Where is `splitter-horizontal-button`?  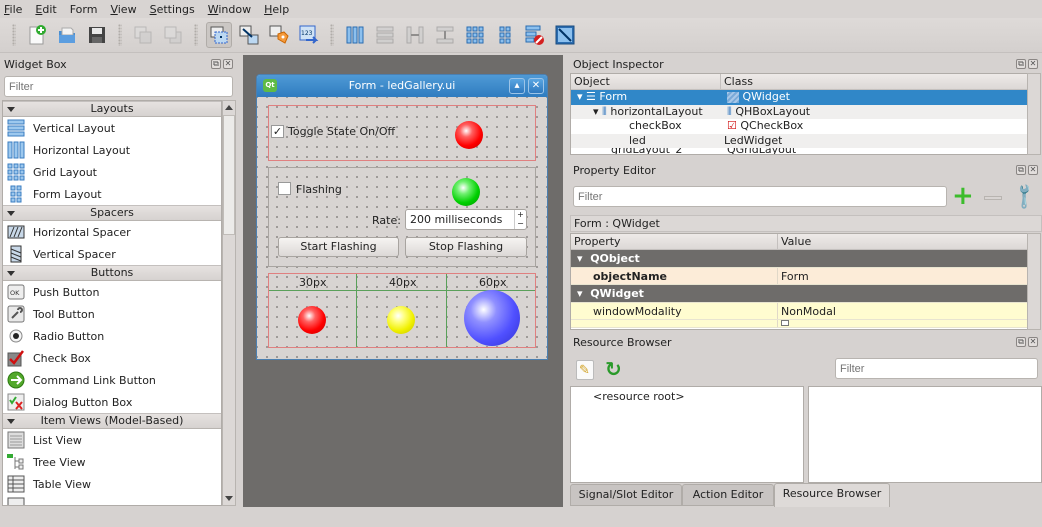 splitter-horizontal-button is located at coordinates (415, 35).